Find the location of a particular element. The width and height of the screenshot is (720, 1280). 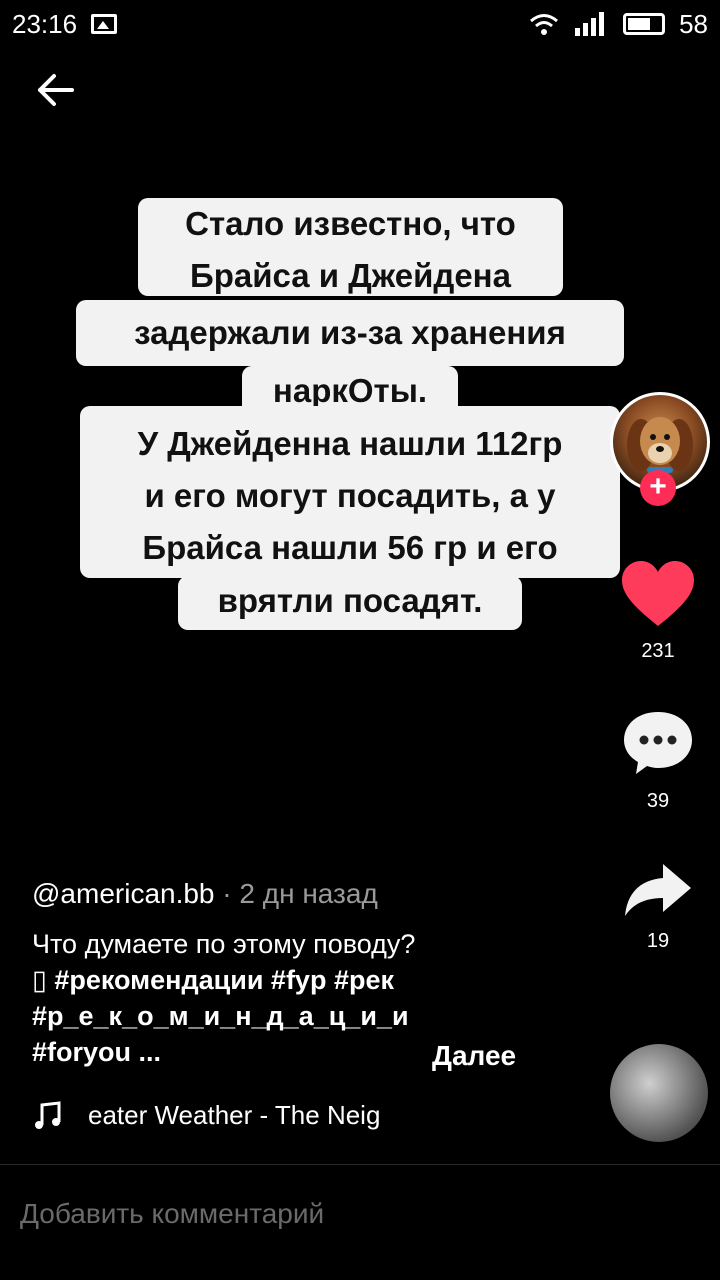

overlay-block-1: Стало известно, что Брайса и Джейдена is located at coordinates (350, 247).